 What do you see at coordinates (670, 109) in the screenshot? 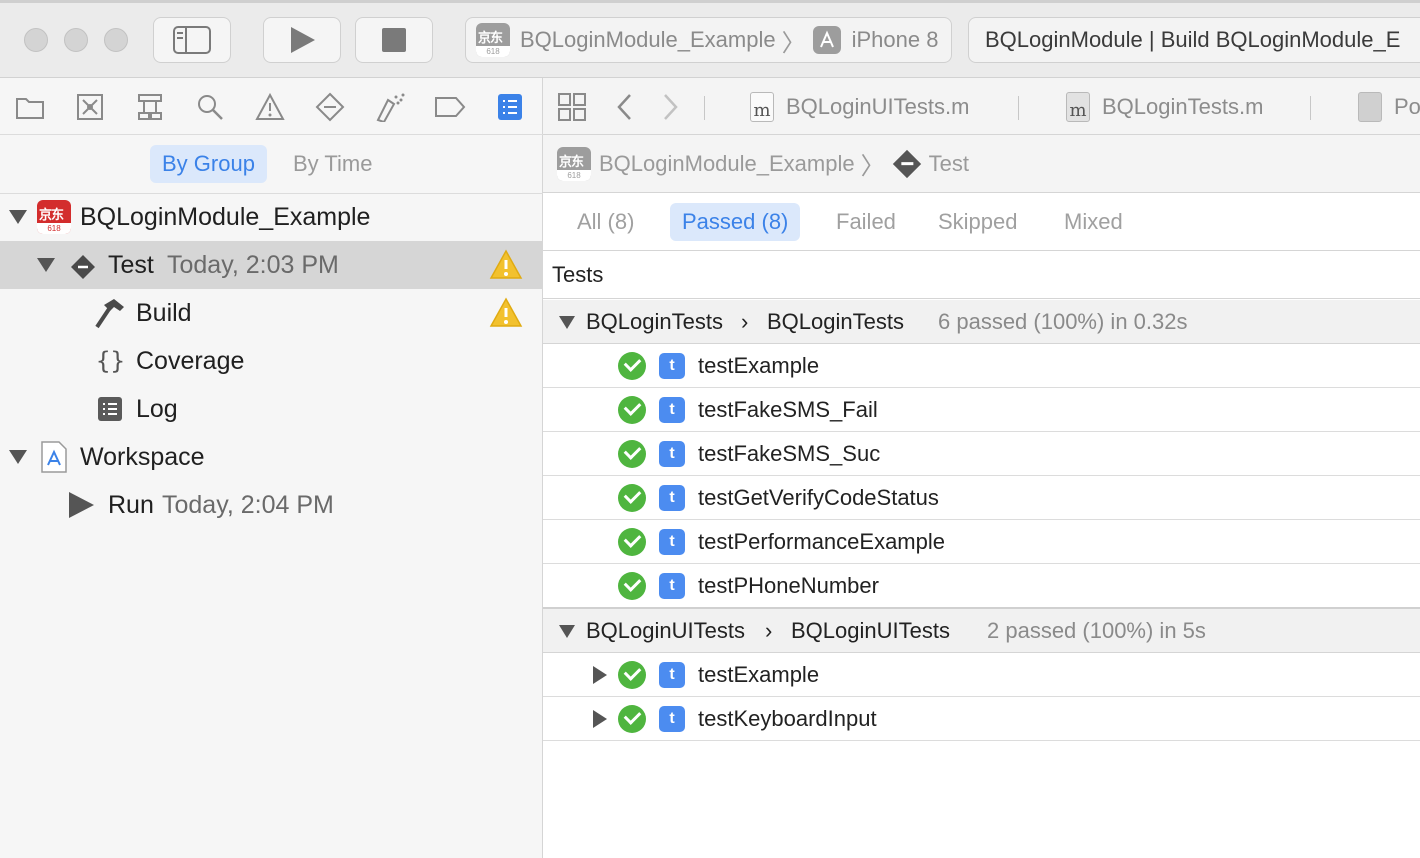
I see `forward-icon` at bounding box center [670, 109].